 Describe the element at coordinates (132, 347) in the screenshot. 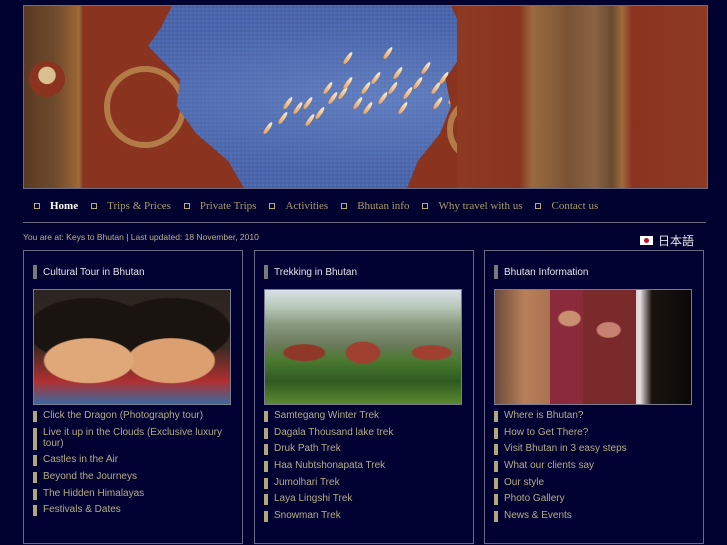

I see `smiling-children-photo` at that location.